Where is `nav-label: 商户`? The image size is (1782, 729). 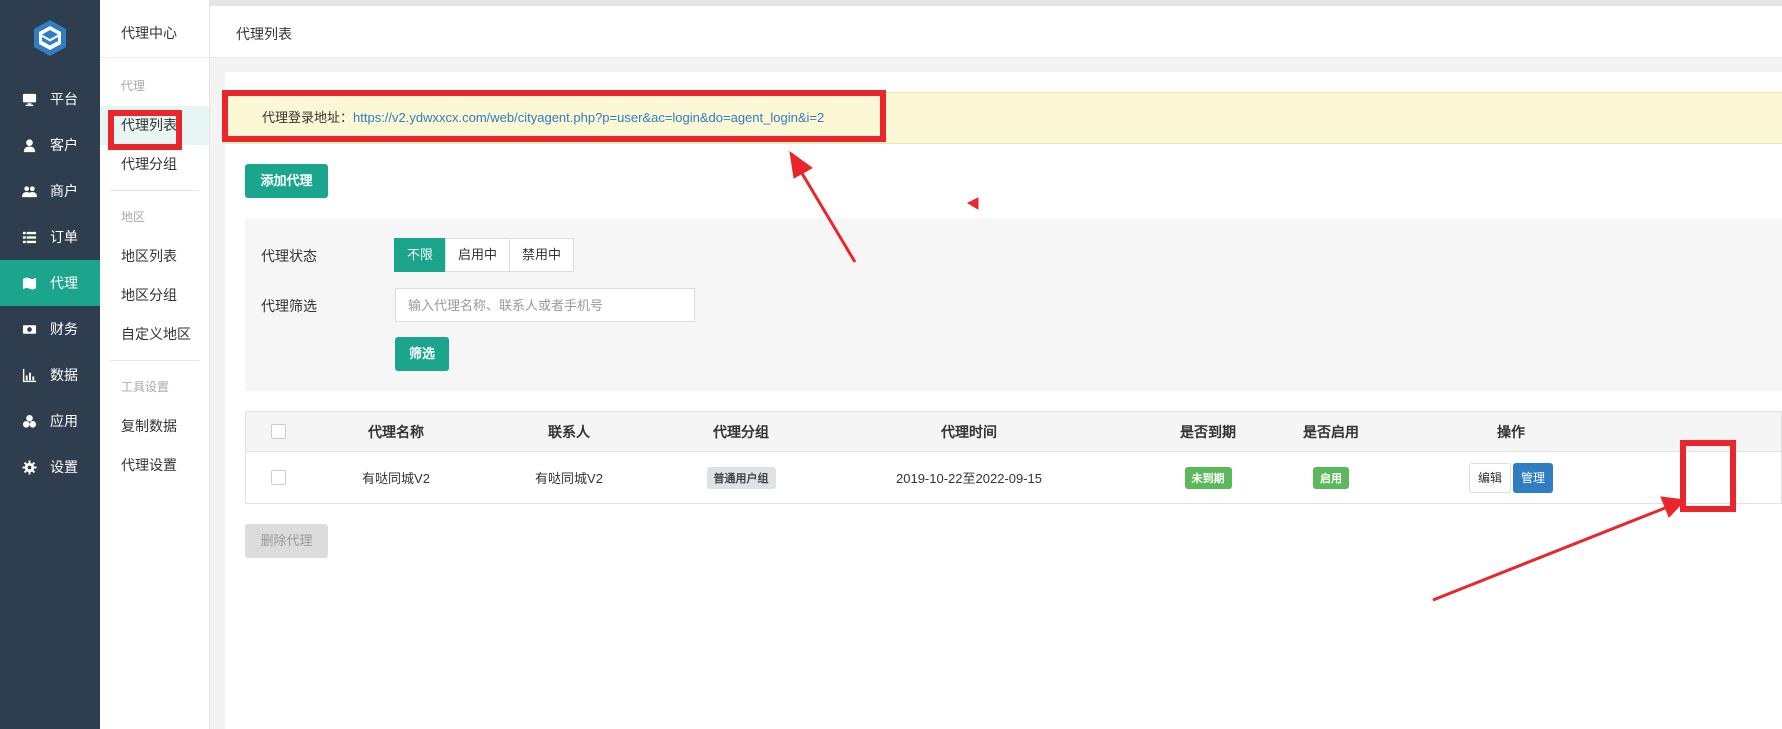
nav-label: 商户 is located at coordinates (64, 191).